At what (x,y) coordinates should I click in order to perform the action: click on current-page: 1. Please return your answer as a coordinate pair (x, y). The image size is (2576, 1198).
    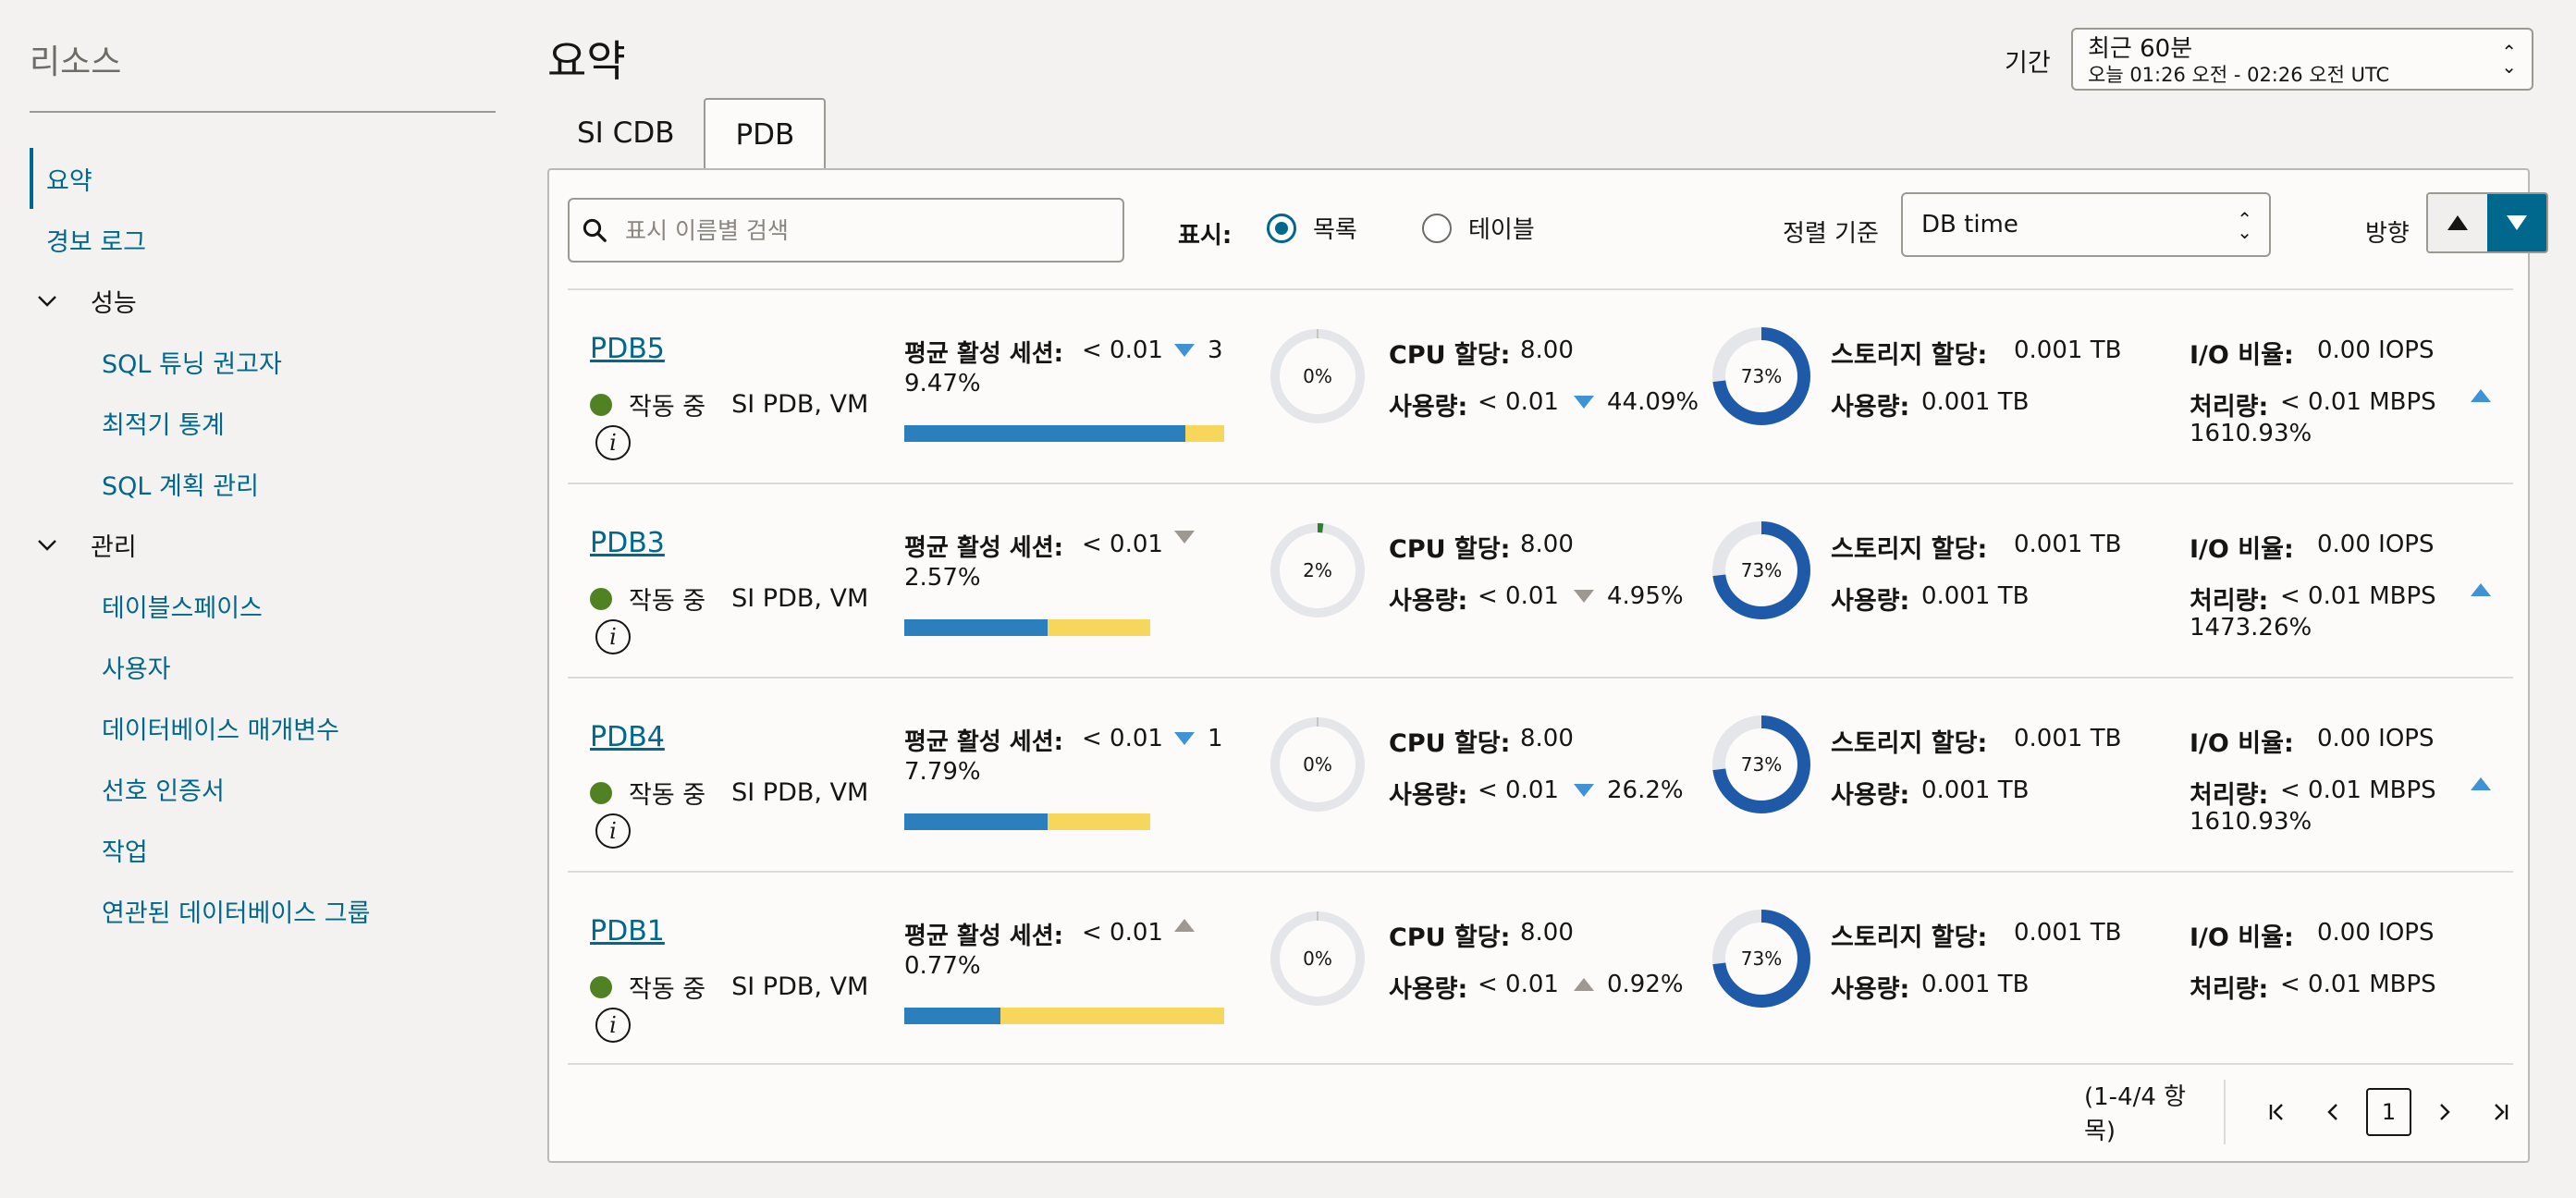
    Looking at the image, I should click on (2389, 1112).